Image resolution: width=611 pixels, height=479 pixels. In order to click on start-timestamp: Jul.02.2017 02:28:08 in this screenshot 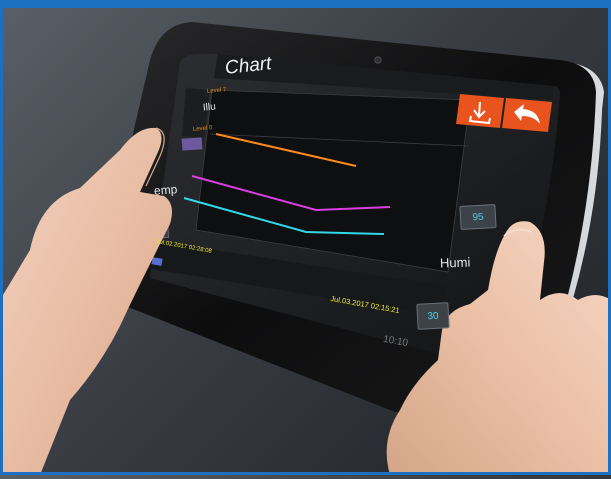, I will do `click(184, 247)`.